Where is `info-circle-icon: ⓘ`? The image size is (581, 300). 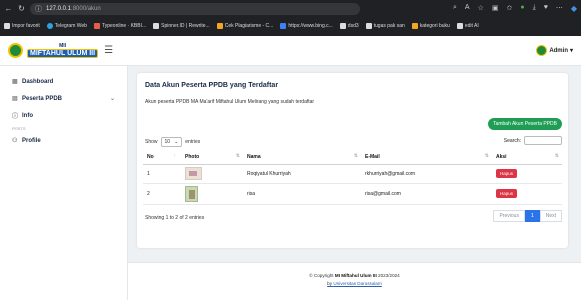 info-circle-icon: ⓘ is located at coordinates (15, 117).